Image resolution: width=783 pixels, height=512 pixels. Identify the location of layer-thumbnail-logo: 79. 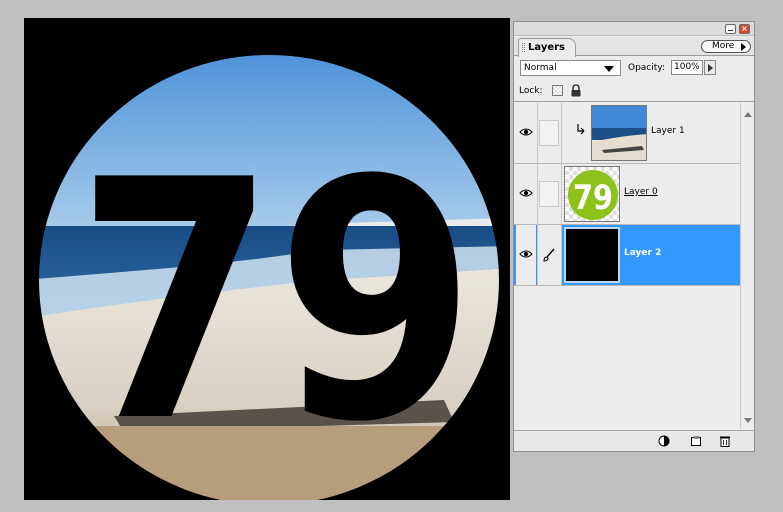
(592, 194).